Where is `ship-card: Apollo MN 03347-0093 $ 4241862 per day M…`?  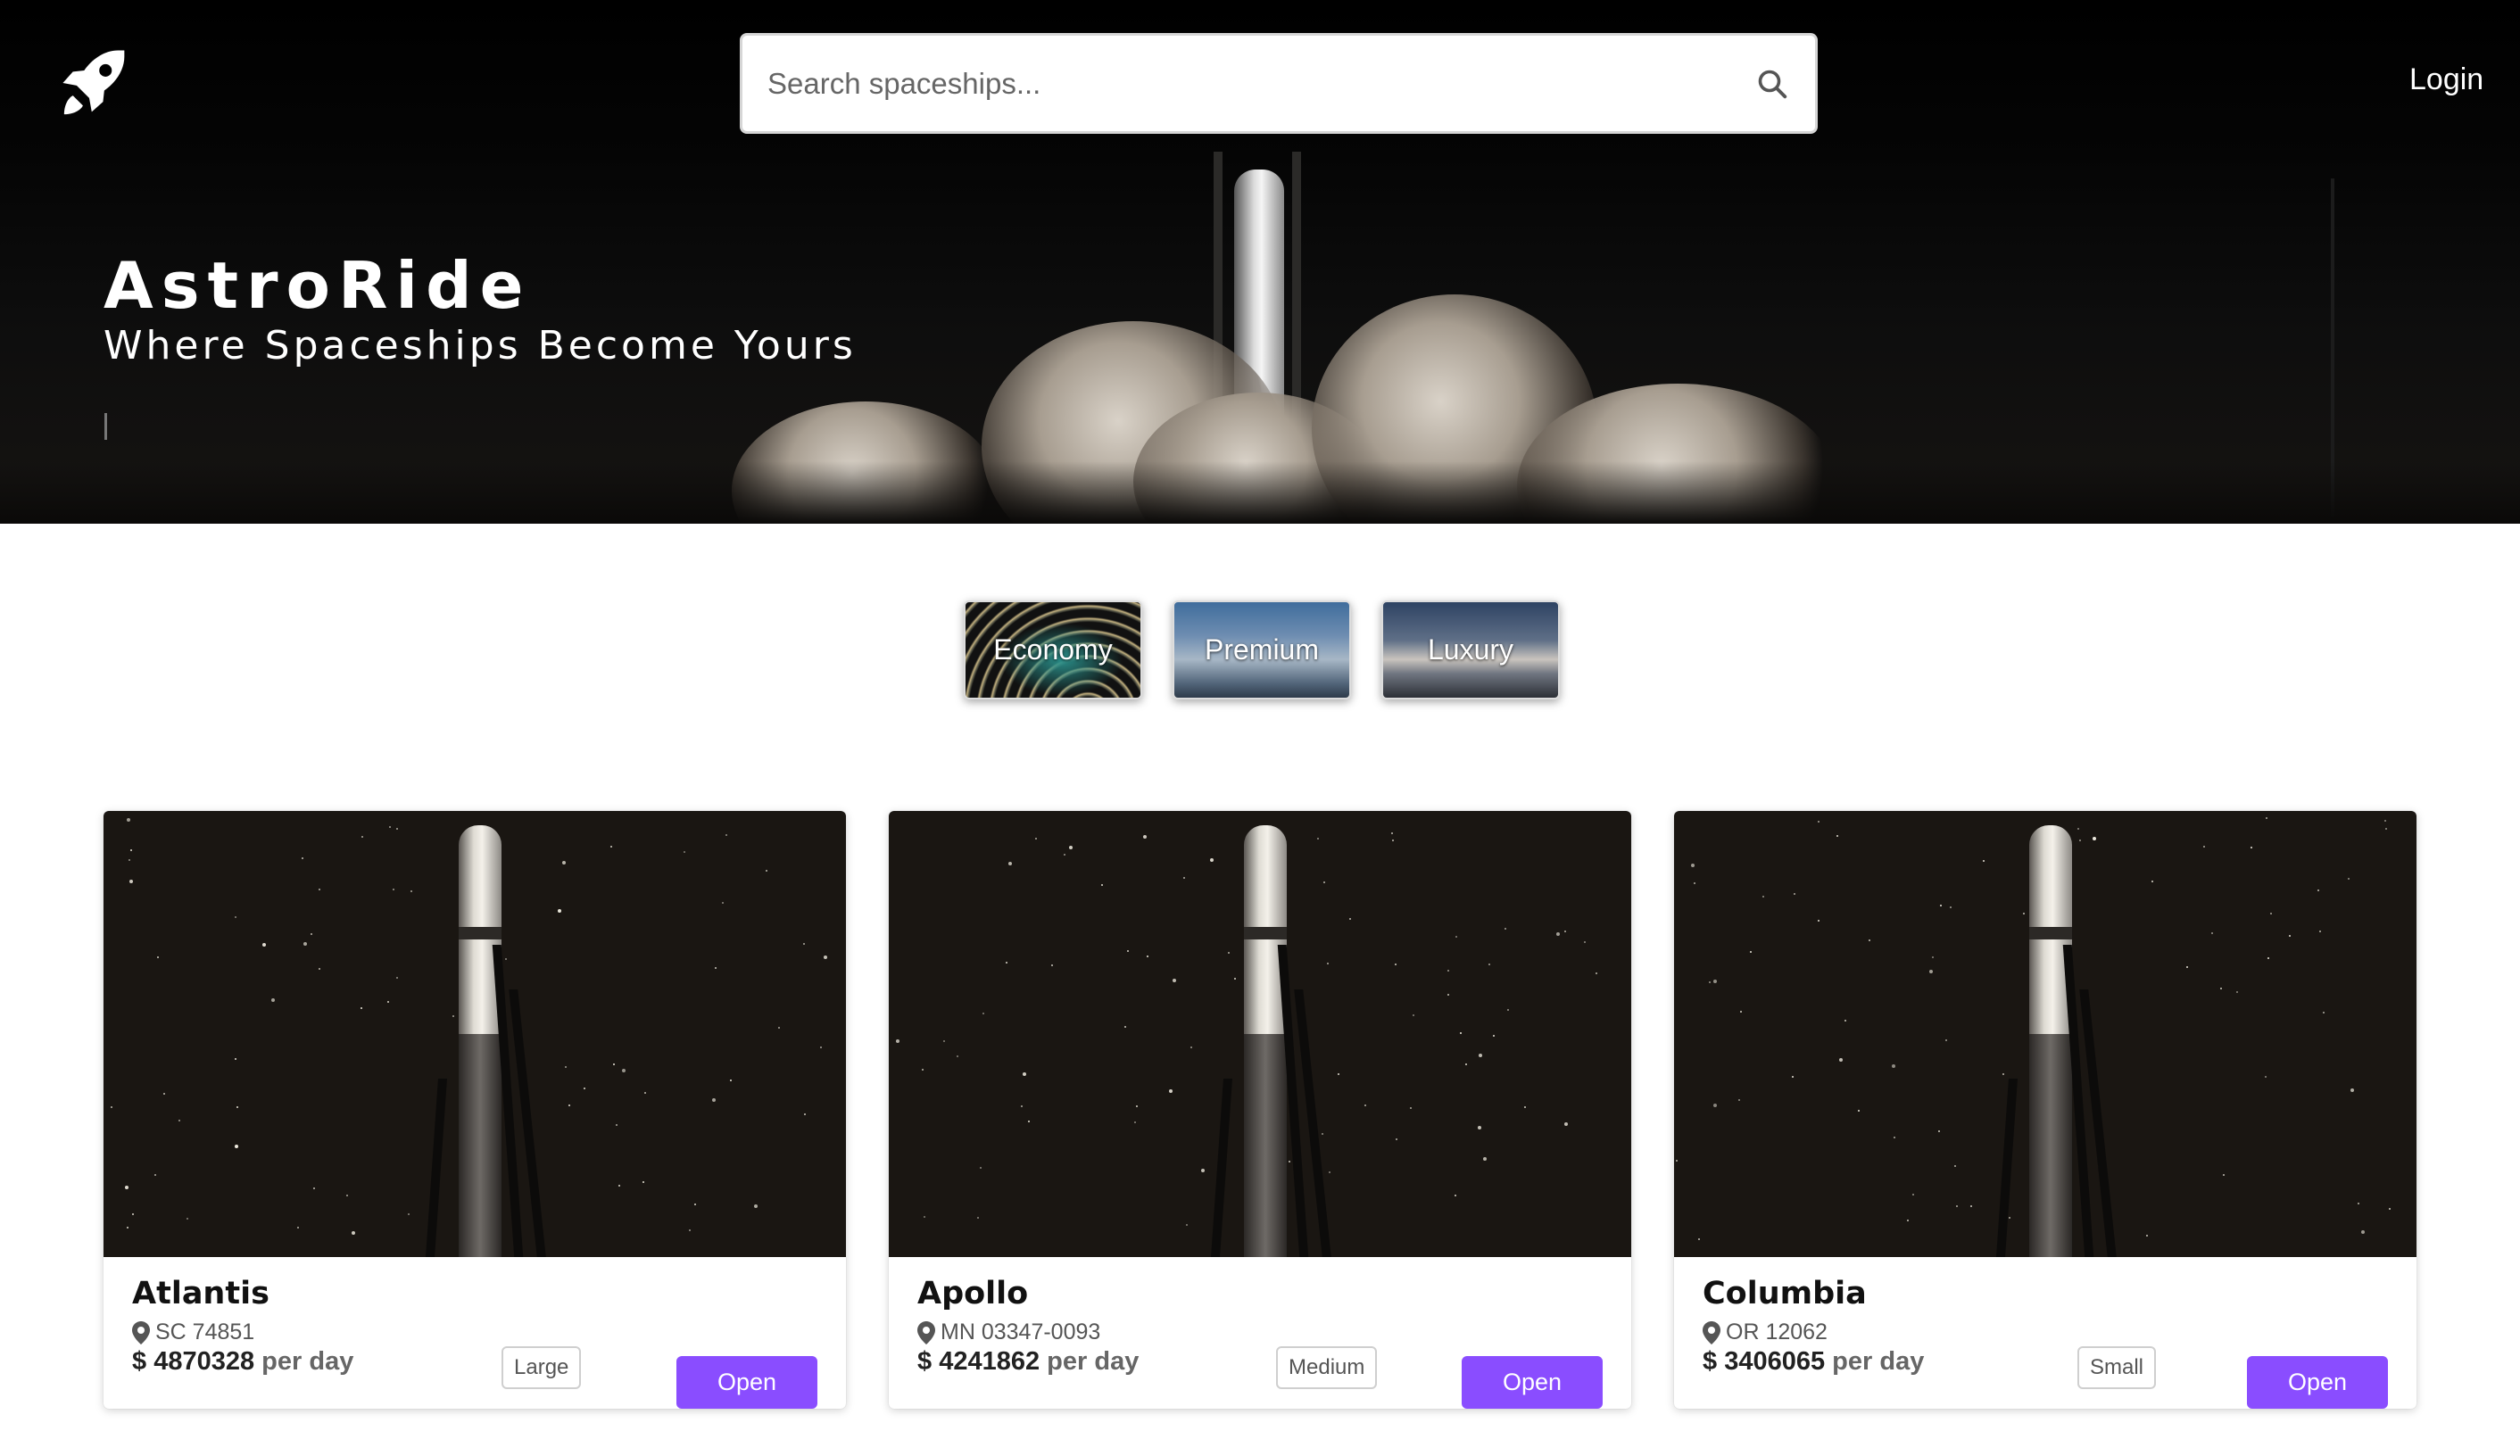
ship-card: Apollo MN 03347-0093 $ 4241862 per day M… is located at coordinates (1260, 1110).